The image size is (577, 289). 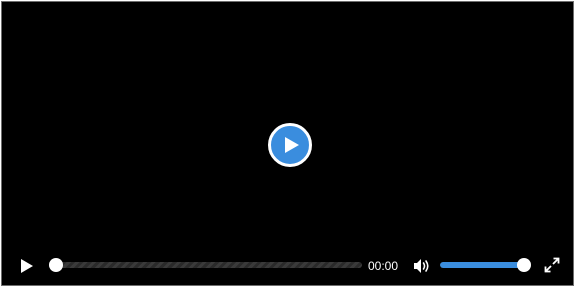 I want to click on volume-track, so click(x=482, y=265).